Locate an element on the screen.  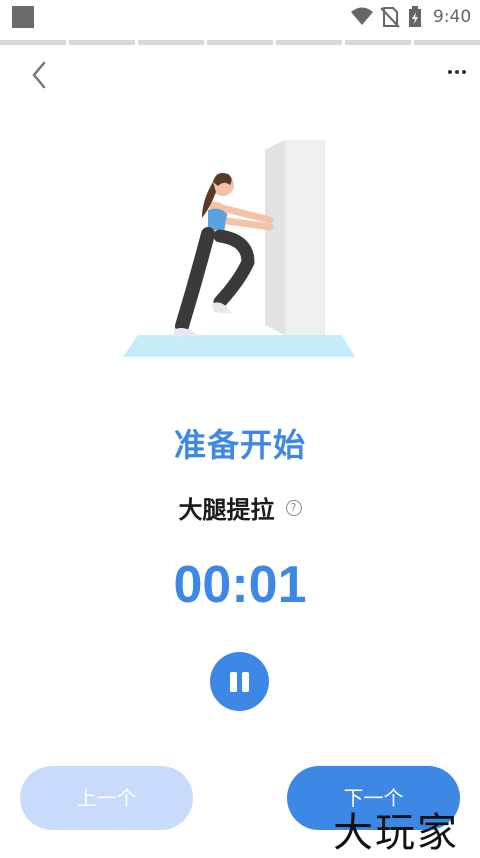
exercise-title-row: 大腿提拉 ? is located at coordinates (240, 507).